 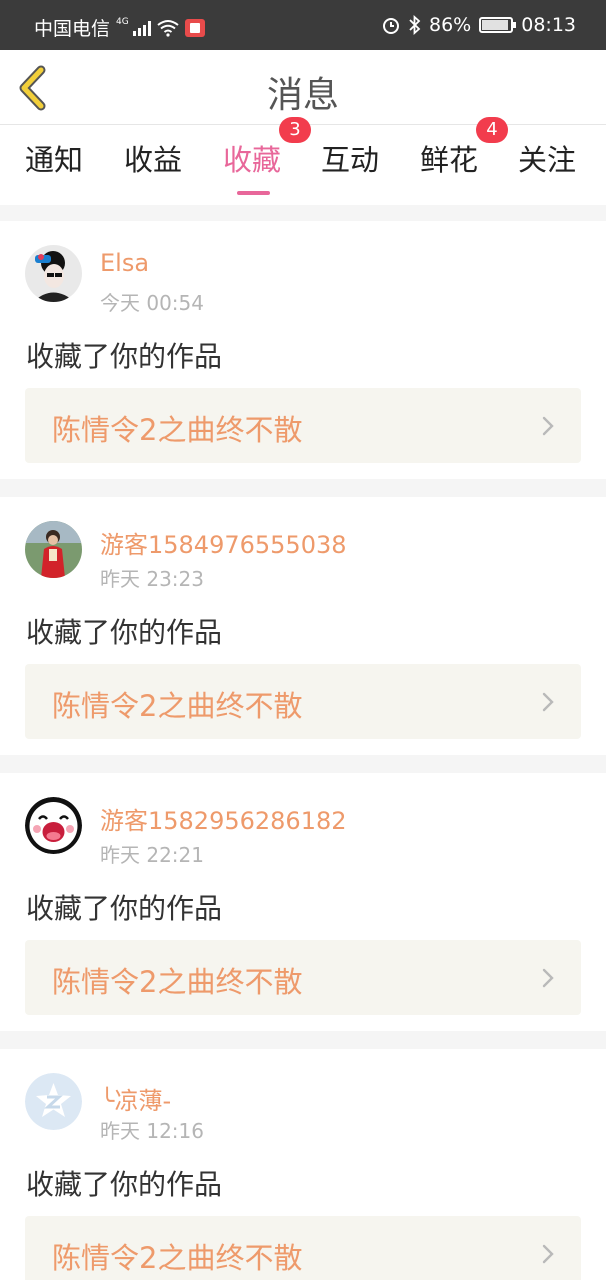 What do you see at coordinates (141, 28) in the screenshot?
I see `signal-icon` at bounding box center [141, 28].